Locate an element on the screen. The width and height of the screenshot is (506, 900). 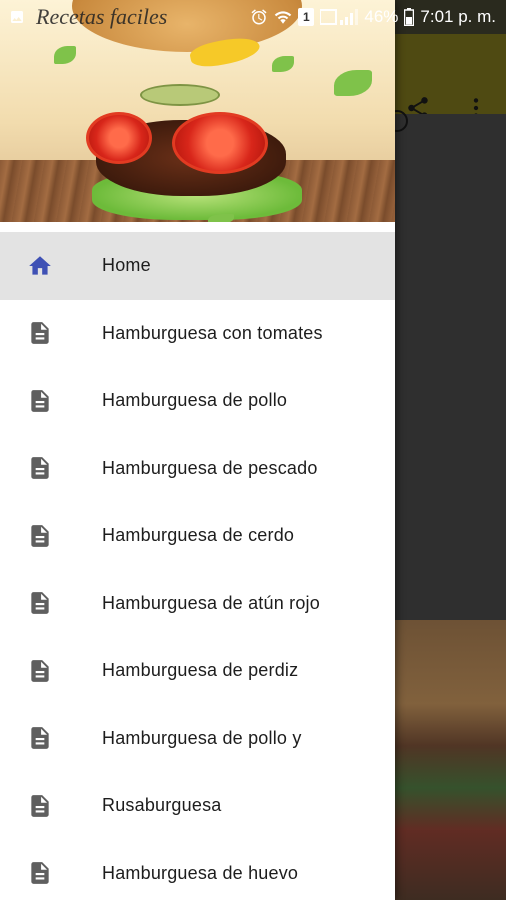
menu-item-recipe: Hamburguesa con tomates is located at coordinates (197, 334).